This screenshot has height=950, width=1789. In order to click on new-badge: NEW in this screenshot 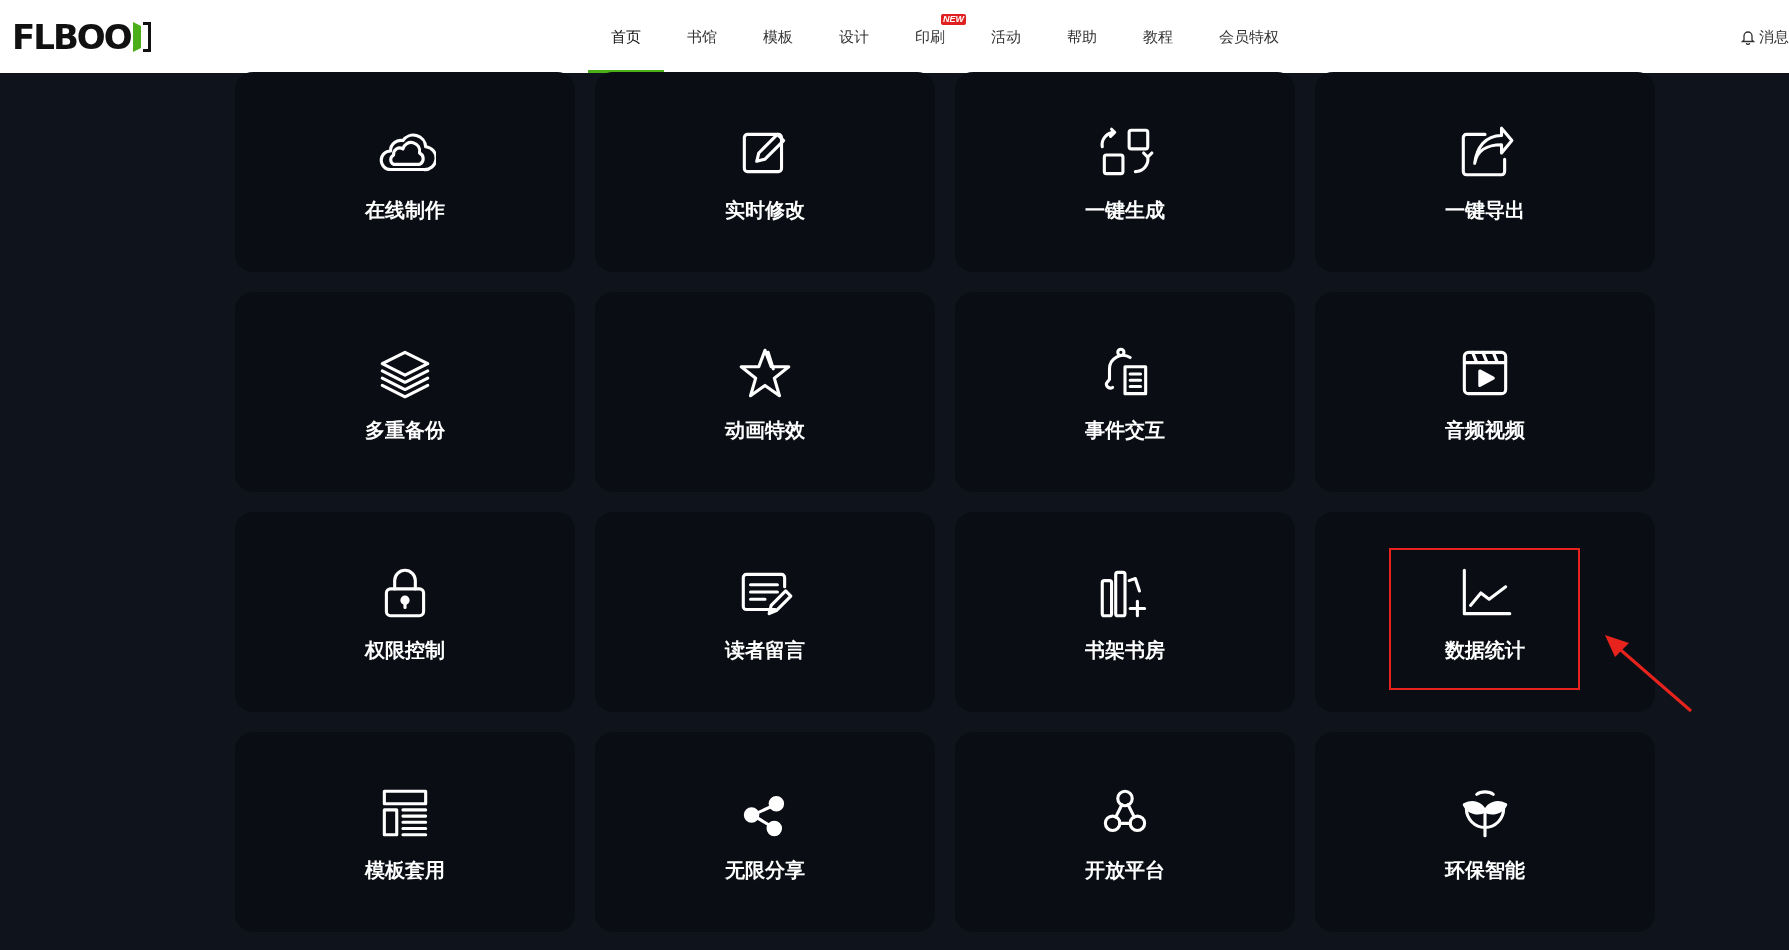, I will do `click(953, 19)`.